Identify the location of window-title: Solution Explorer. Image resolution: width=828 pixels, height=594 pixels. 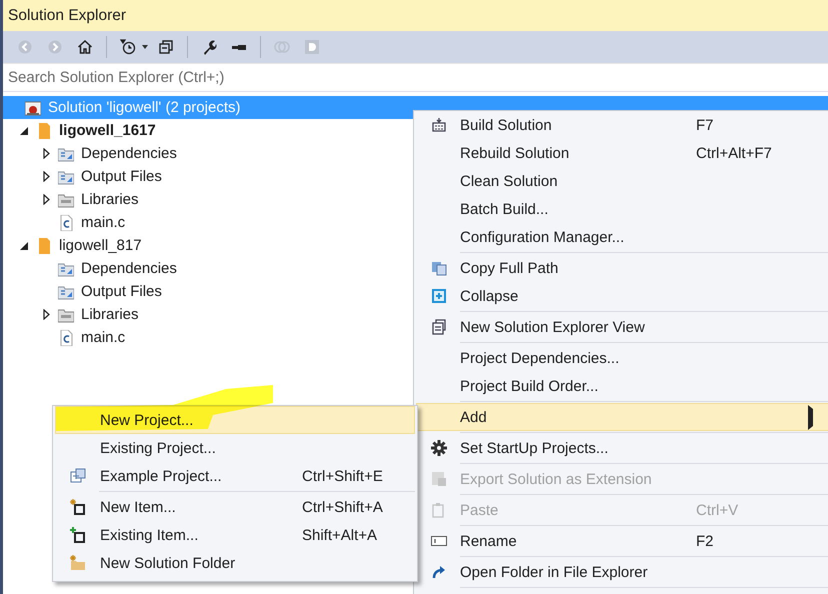
(415, 15).